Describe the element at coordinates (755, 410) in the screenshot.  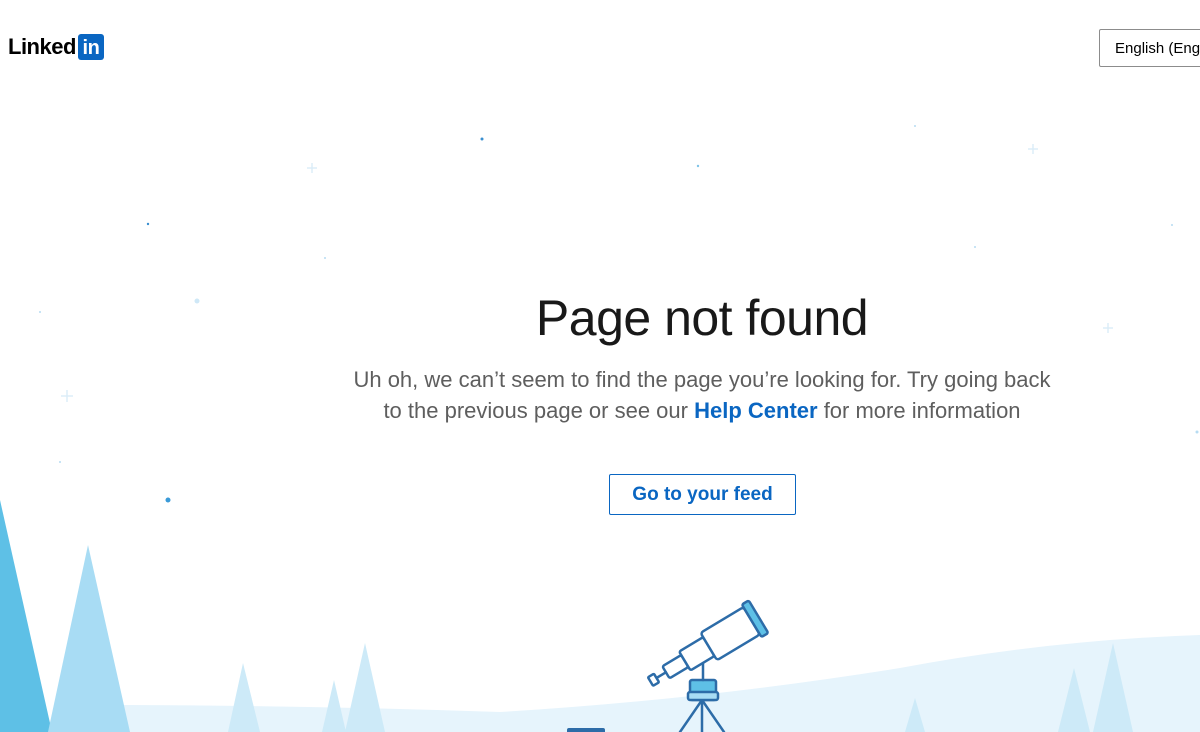
I see `help-center-link: Help Center` at that location.